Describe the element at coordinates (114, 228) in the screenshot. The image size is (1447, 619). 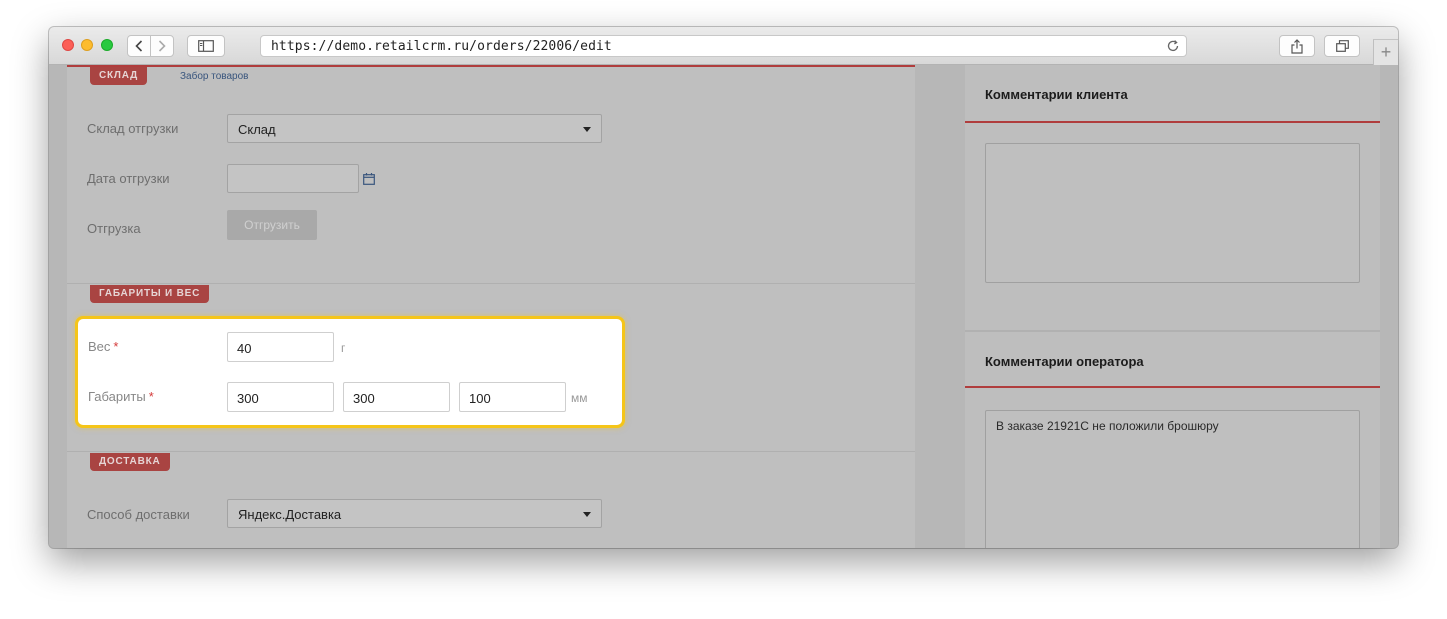
I see `shipment-label: Отгрузка` at that location.